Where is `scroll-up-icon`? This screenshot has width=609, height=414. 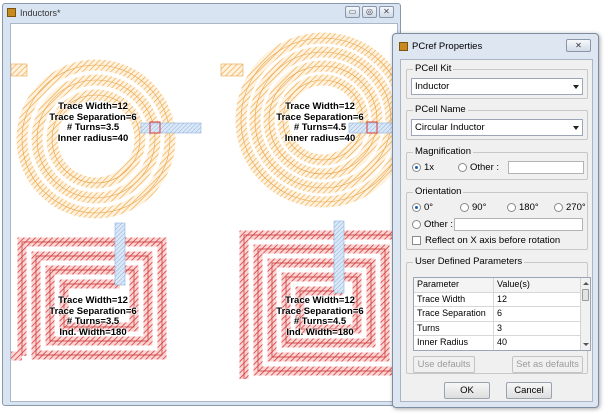
scroll-up-icon is located at coordinates (586, 283).